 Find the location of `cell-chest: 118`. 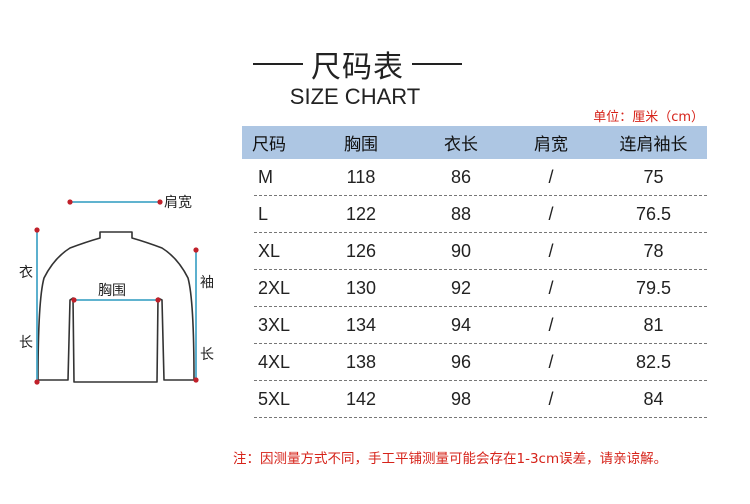

cell-chest: 118 is located at coordinates (361, 176).